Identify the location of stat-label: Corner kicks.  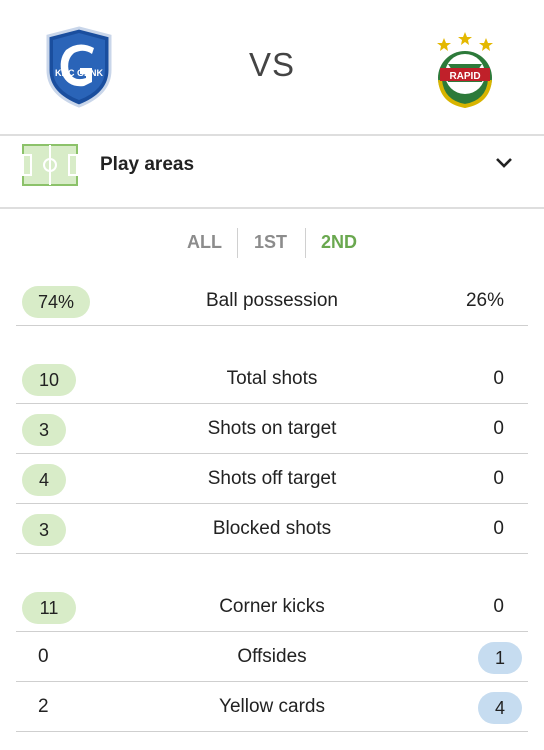
(272, 606).